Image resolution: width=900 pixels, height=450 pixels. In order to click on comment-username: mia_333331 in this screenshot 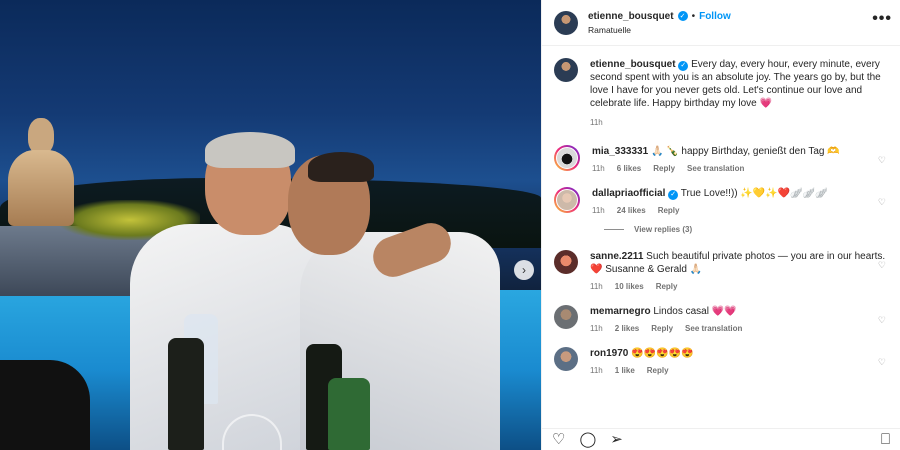, I will do `click(620, 151)`.